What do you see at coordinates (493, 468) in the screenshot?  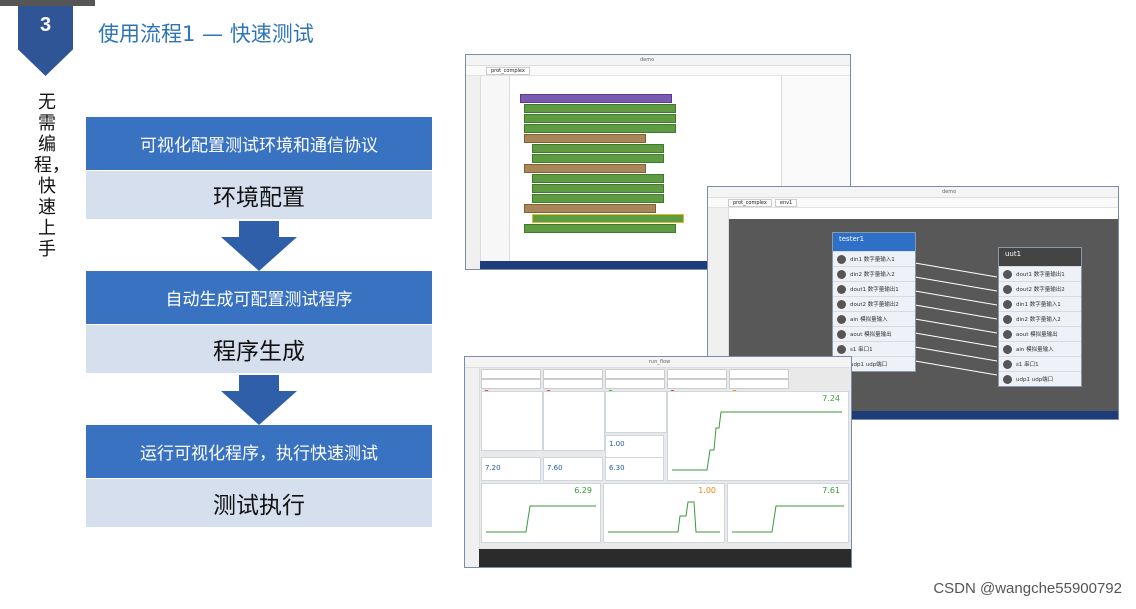 I see `gauge-value: 7.20` at bounding box center [493, 468].